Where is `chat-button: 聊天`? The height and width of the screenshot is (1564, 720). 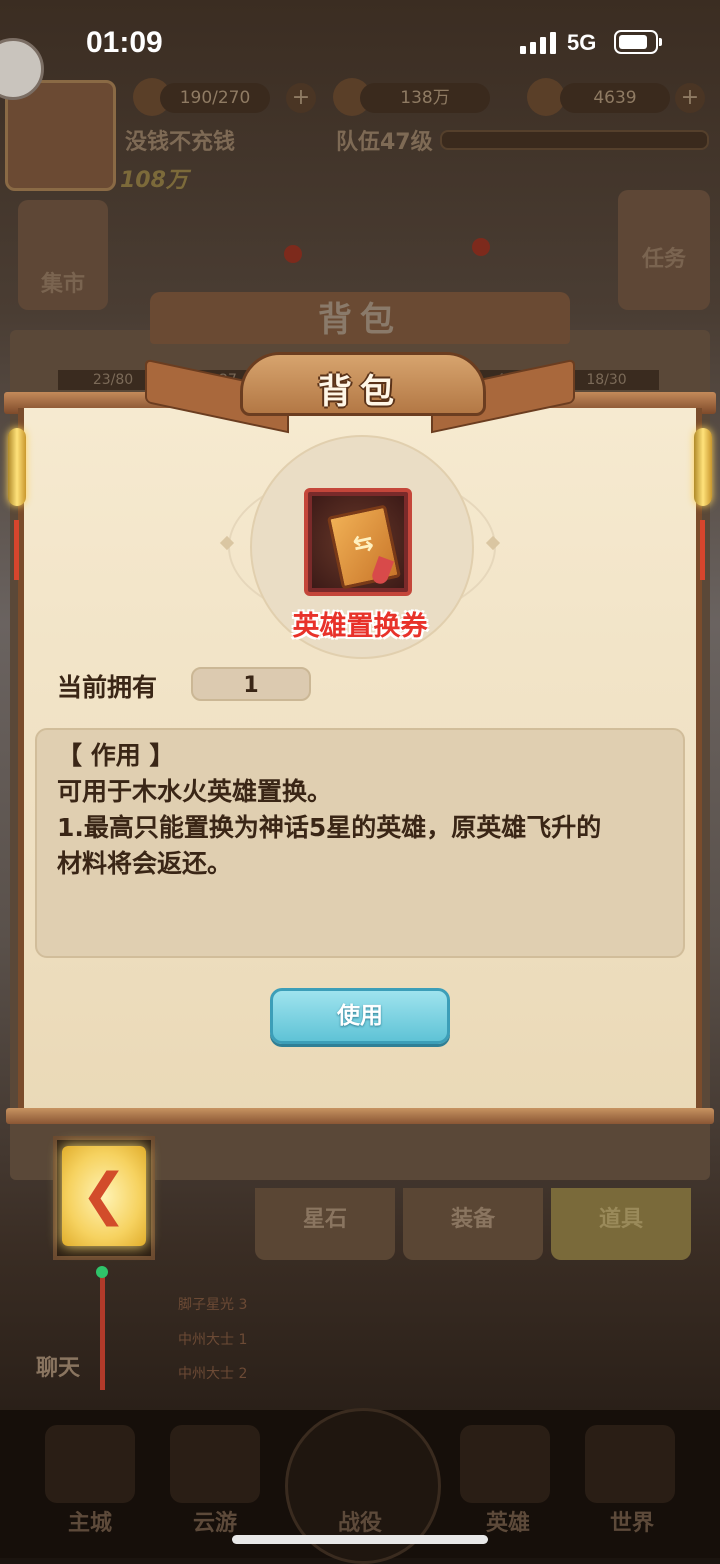 chat-button: 聊天 is located at coordinates (58, 1366).